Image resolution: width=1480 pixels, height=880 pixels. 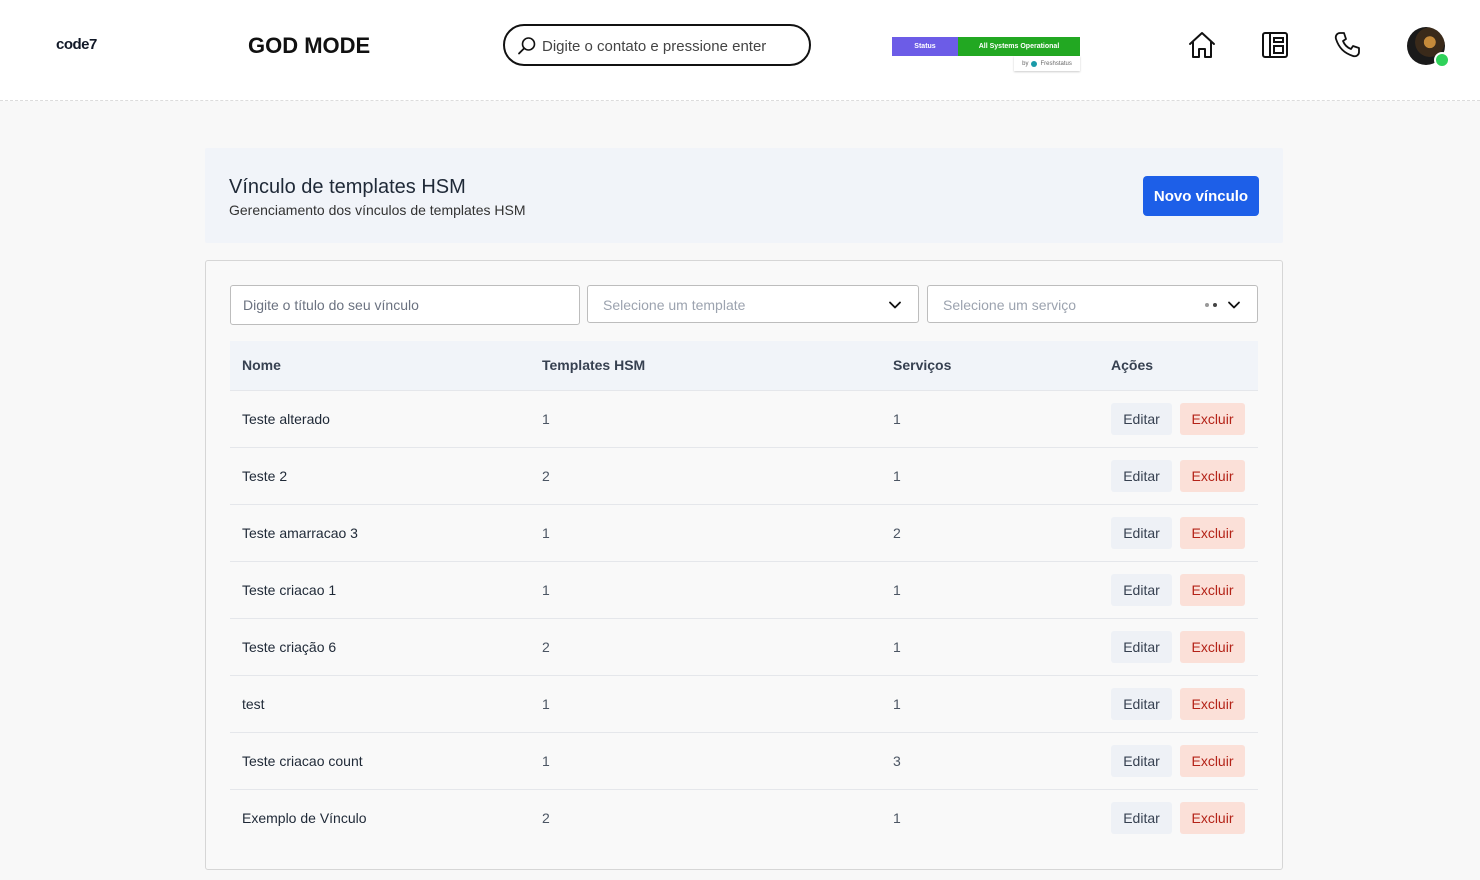 I want to click on template-select-placeholder: Selecione um template, so click(x=674, y=305).